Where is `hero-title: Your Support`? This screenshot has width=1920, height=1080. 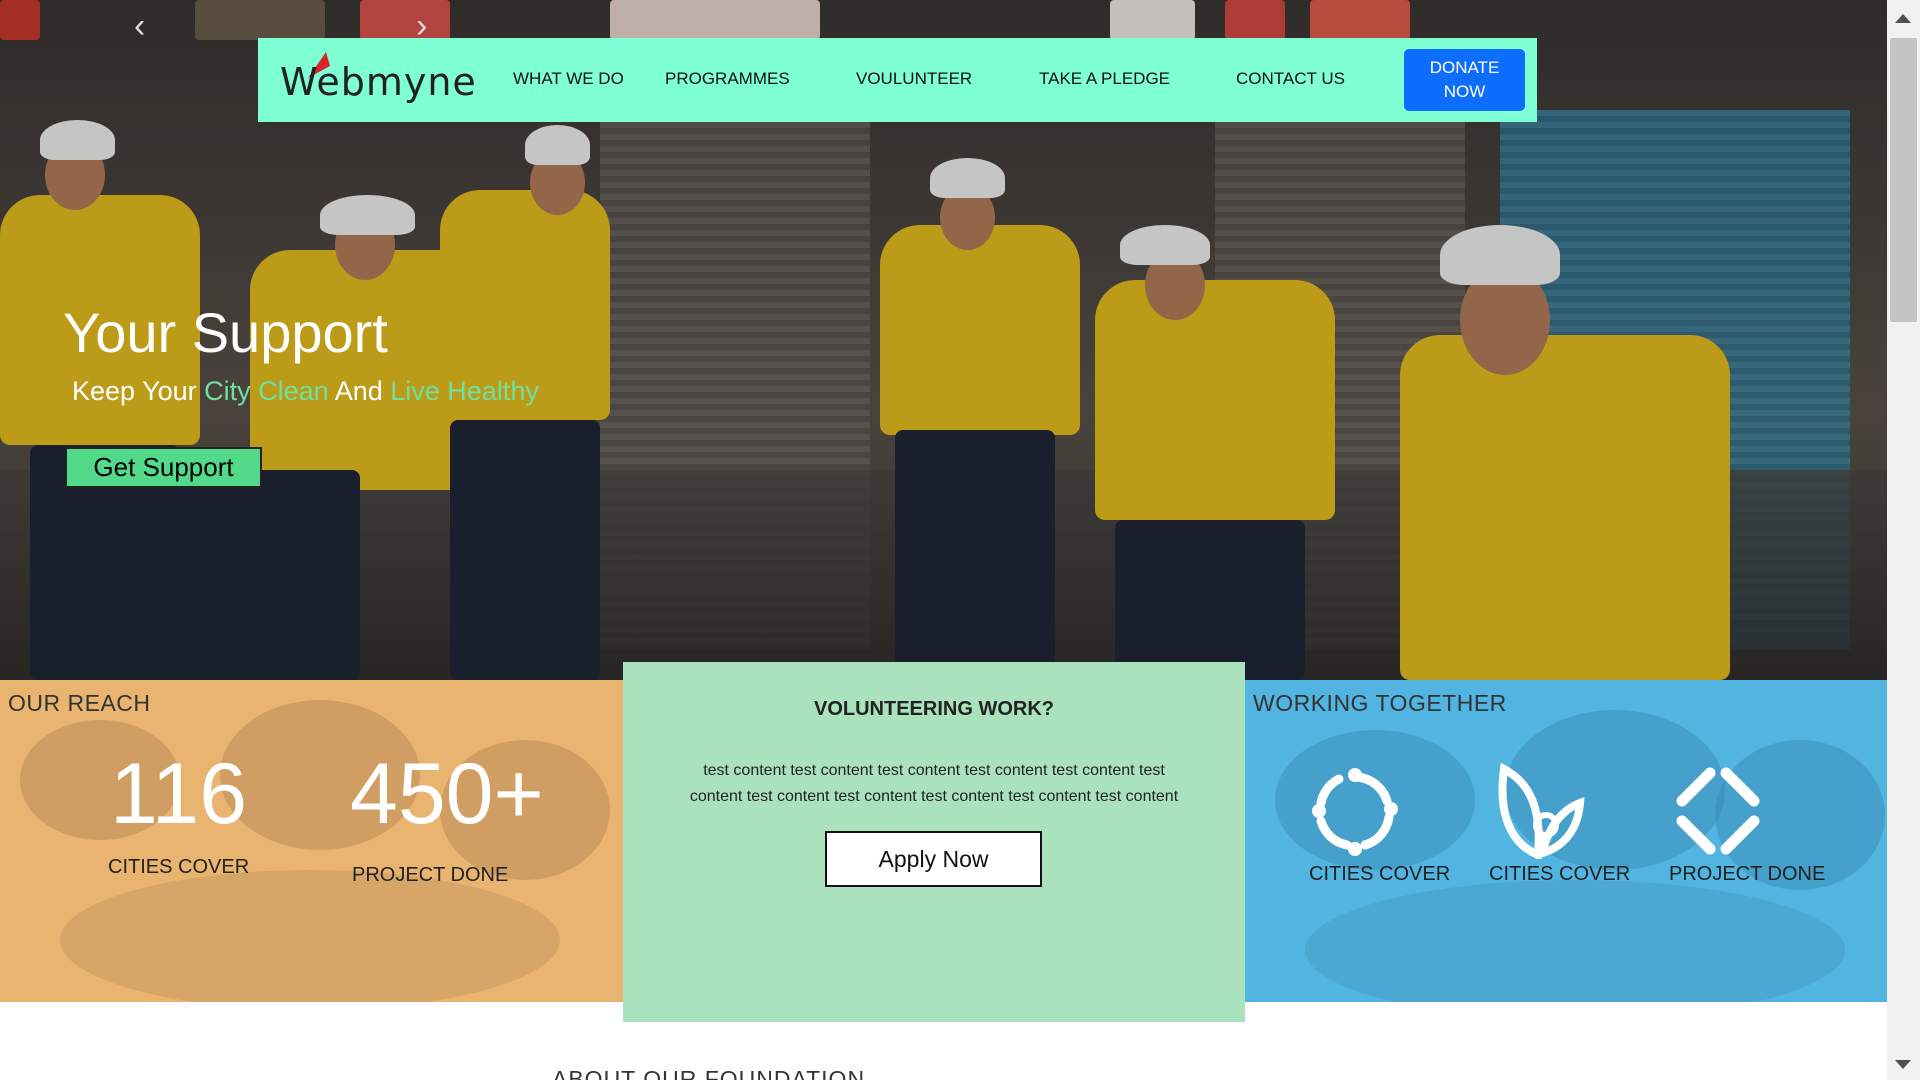
hero-title: Your Support is located at coordinates (225, 332).